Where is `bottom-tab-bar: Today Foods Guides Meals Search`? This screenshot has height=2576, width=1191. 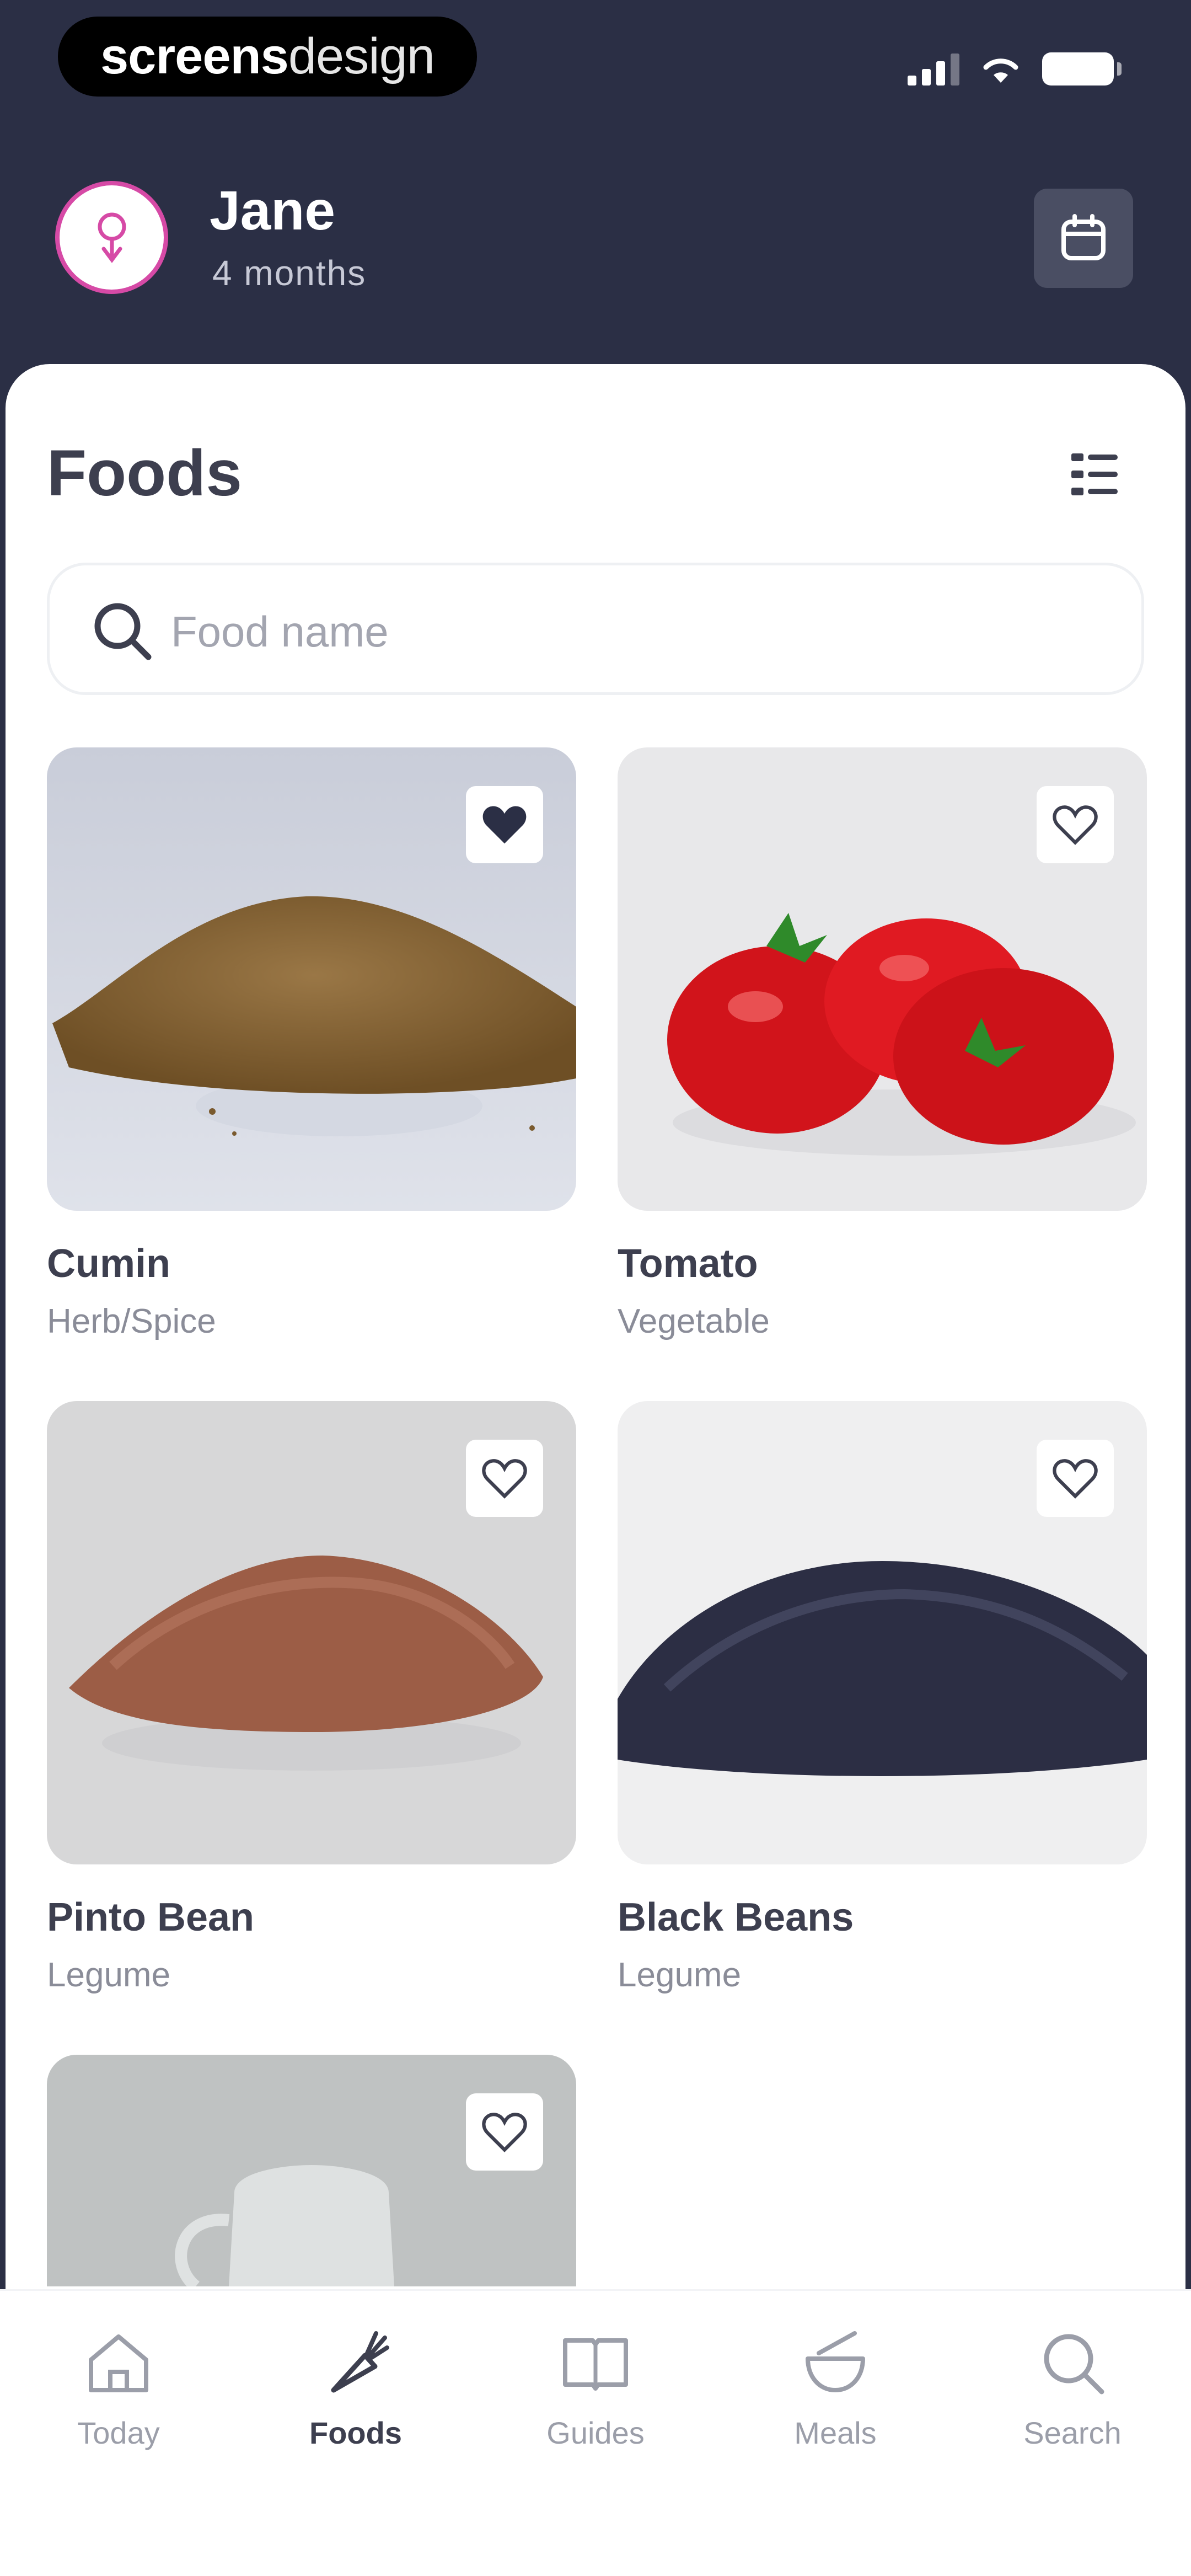
bottom-tab-bar: Today Foods Guides Meals Search is located at coordinates (595, 2432).